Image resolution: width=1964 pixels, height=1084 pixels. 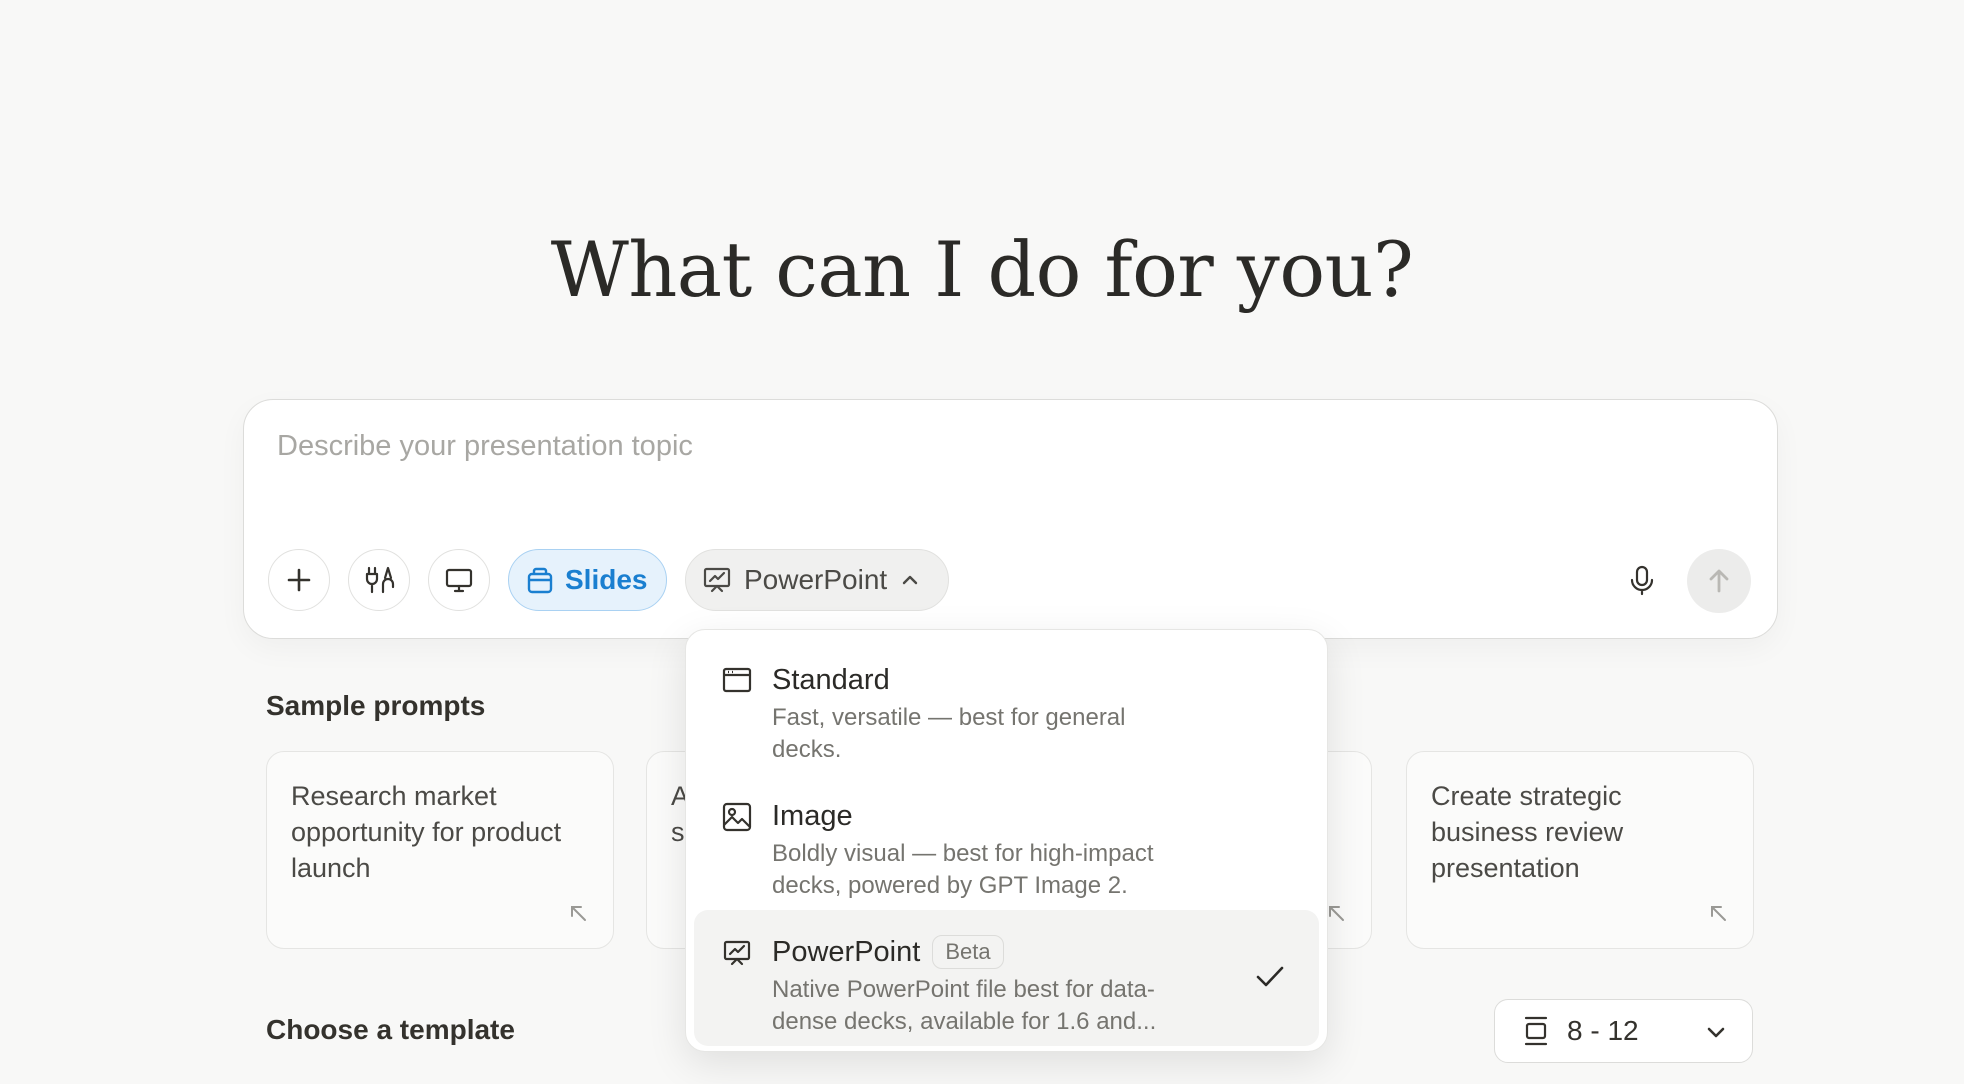 I want to click on slides-bag-icon, so click(x=540, y=580).